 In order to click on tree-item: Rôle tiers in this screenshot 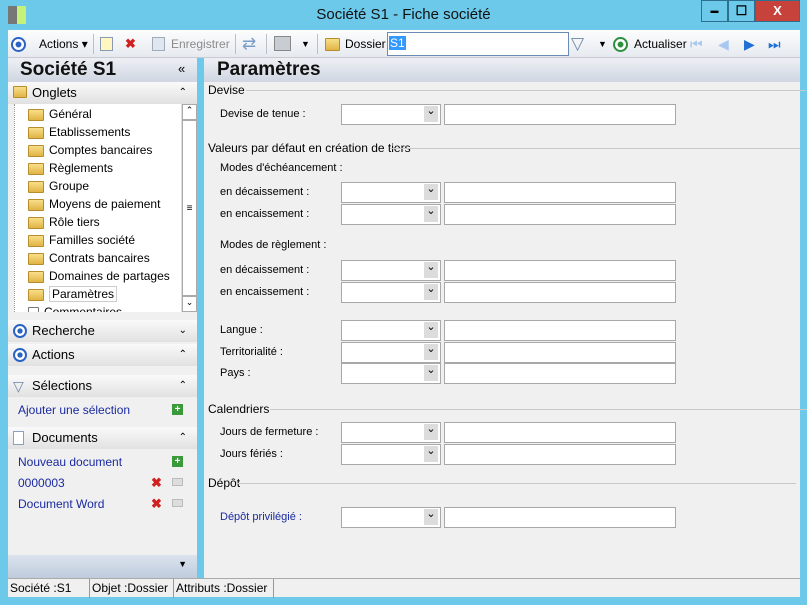, I will do `click(64, 222)`.